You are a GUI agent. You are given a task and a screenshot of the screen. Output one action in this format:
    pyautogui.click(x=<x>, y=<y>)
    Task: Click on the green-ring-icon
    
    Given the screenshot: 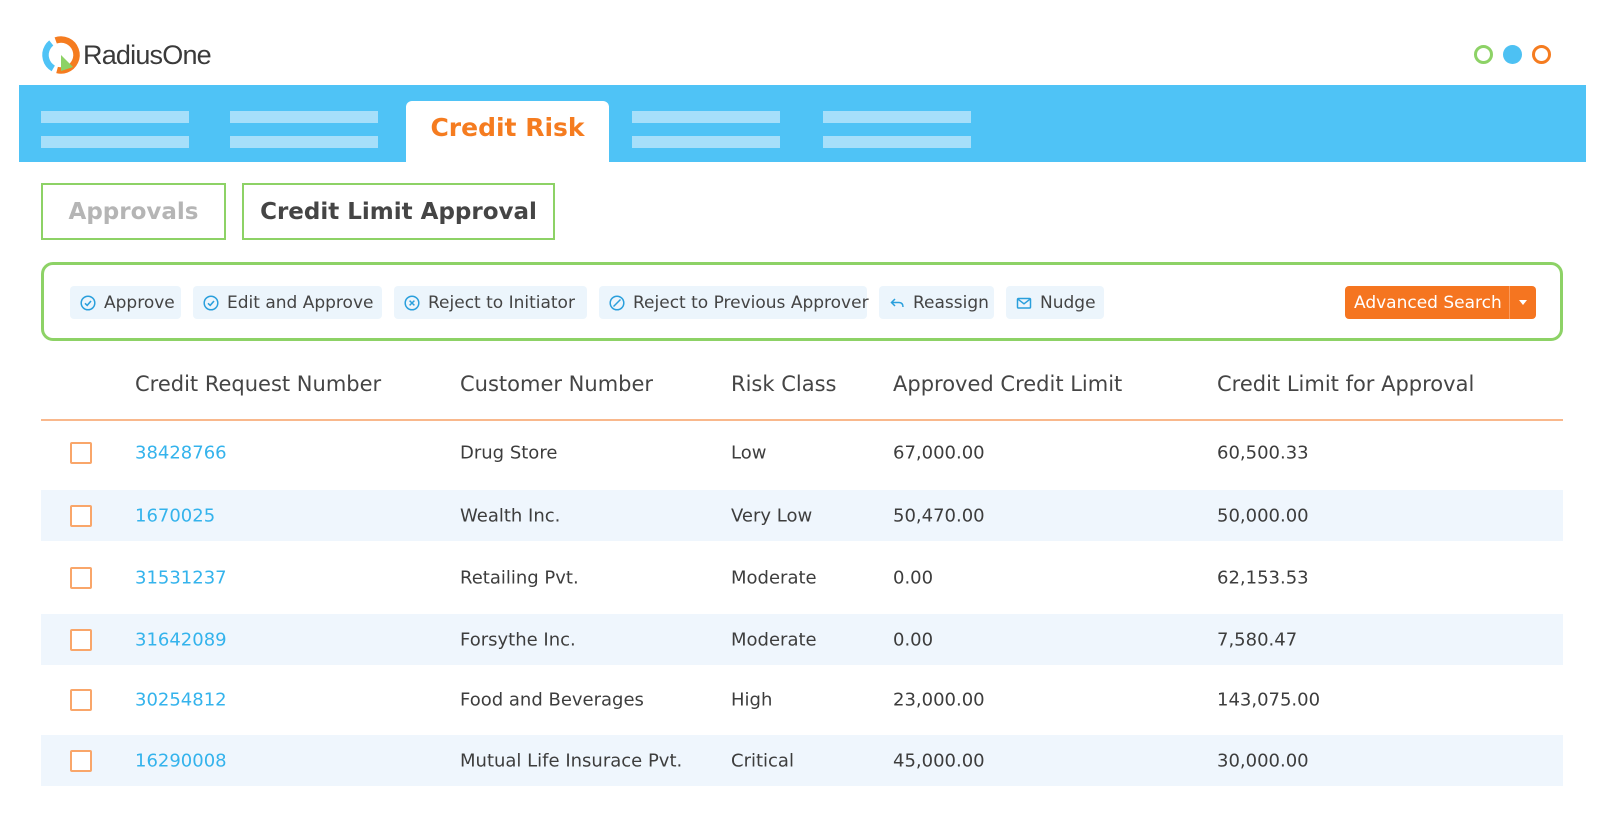 What is the action you would take?
    pyautogui.click(x=1483, y=54)
    